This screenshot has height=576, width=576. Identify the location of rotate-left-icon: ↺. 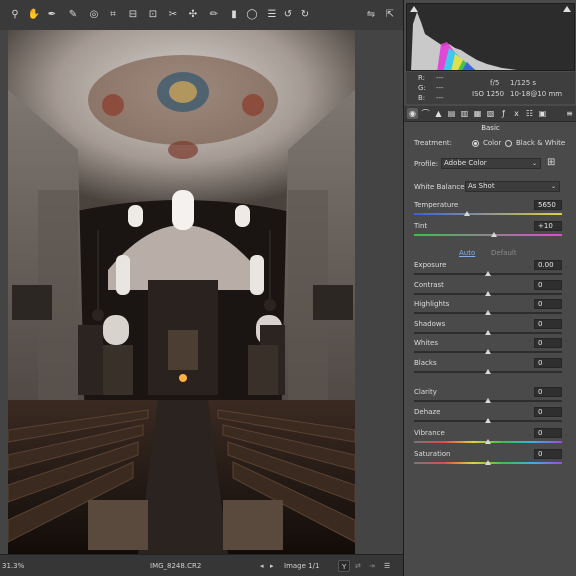
(288, 15).